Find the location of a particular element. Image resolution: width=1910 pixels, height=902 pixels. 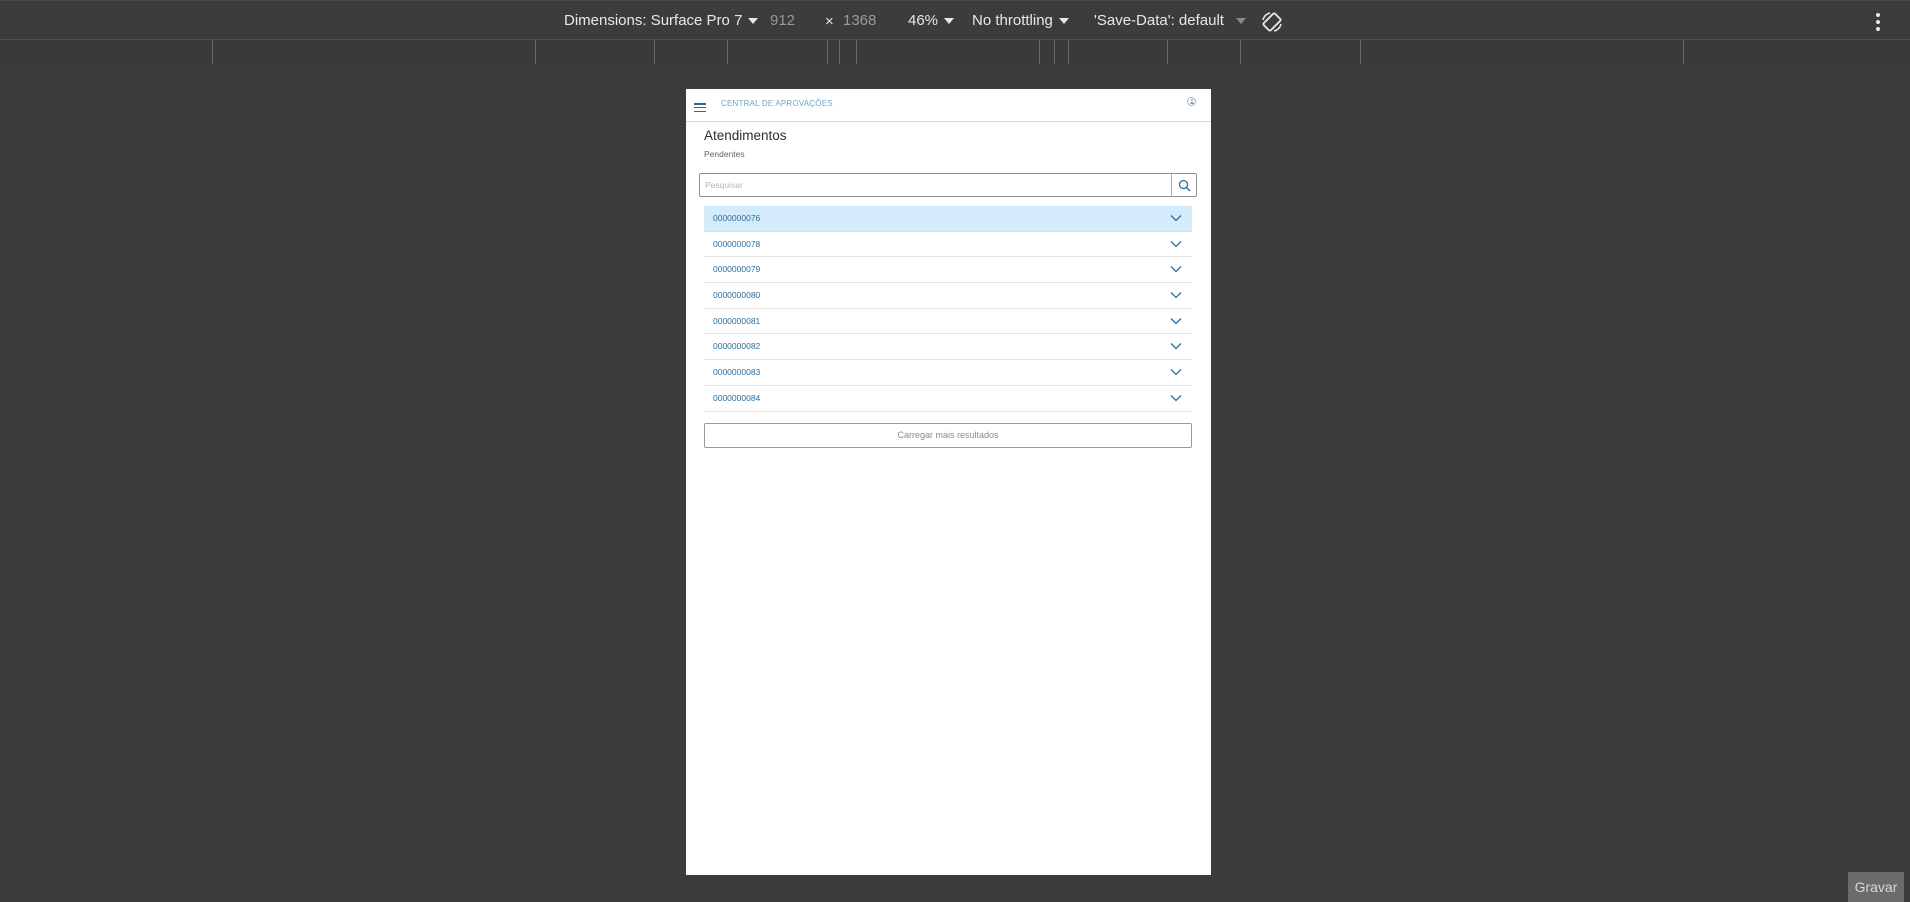

item-code: 0000000083 is located at coordinates (737, 372).